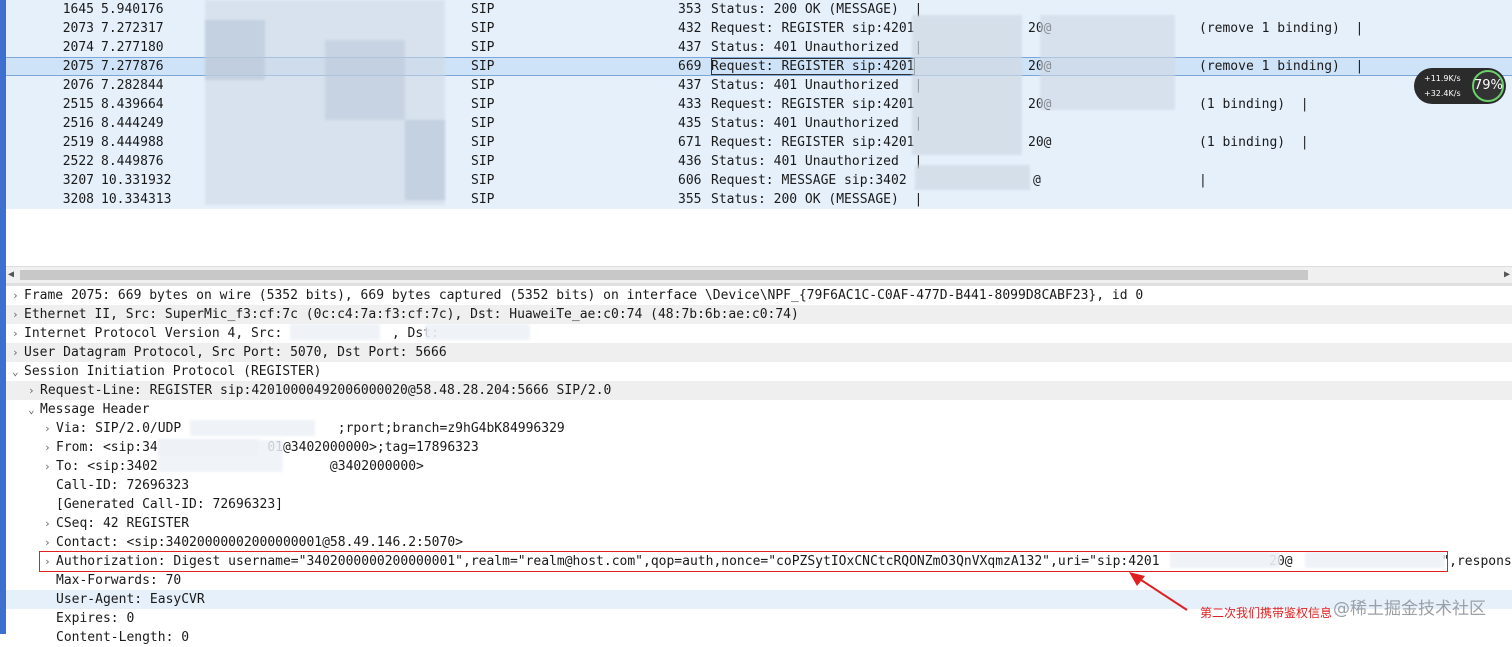  I want to click on tree-item: › CSeq: 42 REGISTER, so click(759, 523).